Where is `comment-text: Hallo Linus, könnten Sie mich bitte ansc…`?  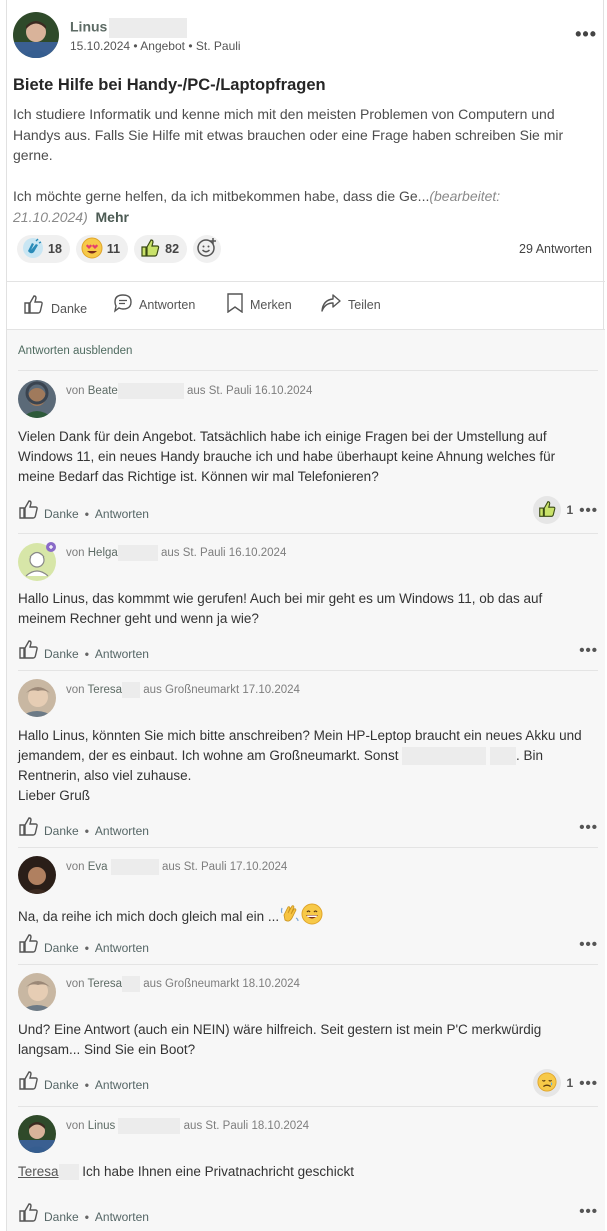
comment-text: Hallo Linus, könnten Sie mich bitte ansc… is located at coordinates (300, 765).